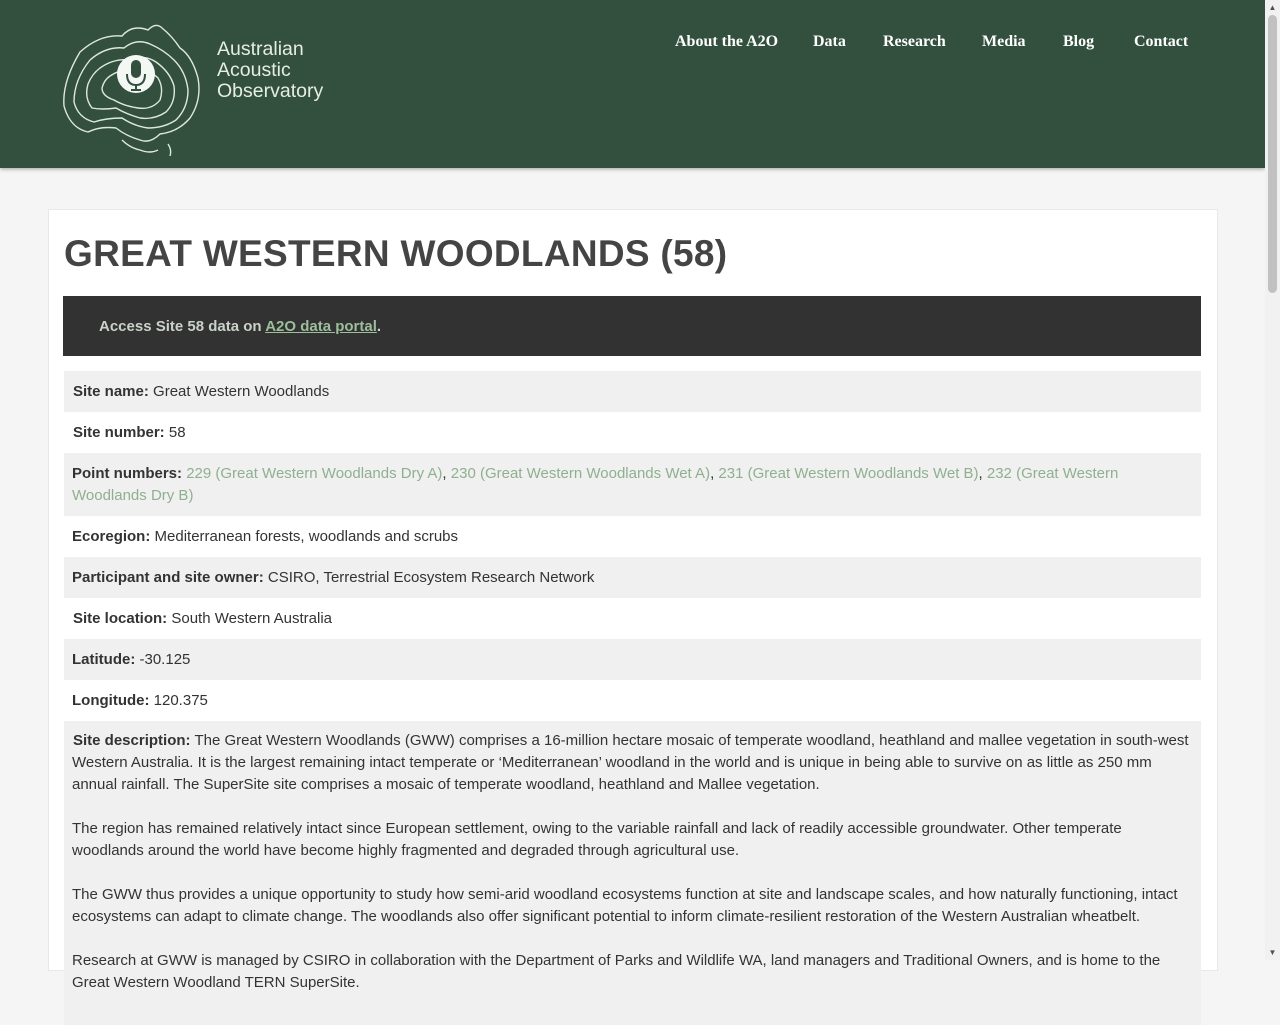 Image resolution: width=1280 pixels, height=1025 pixels. What do you see at coordinates (1272, 480) in the screenshot?
I see `vertical-scrollbar: ▲ ▼` at bounding box center [1272, 480].